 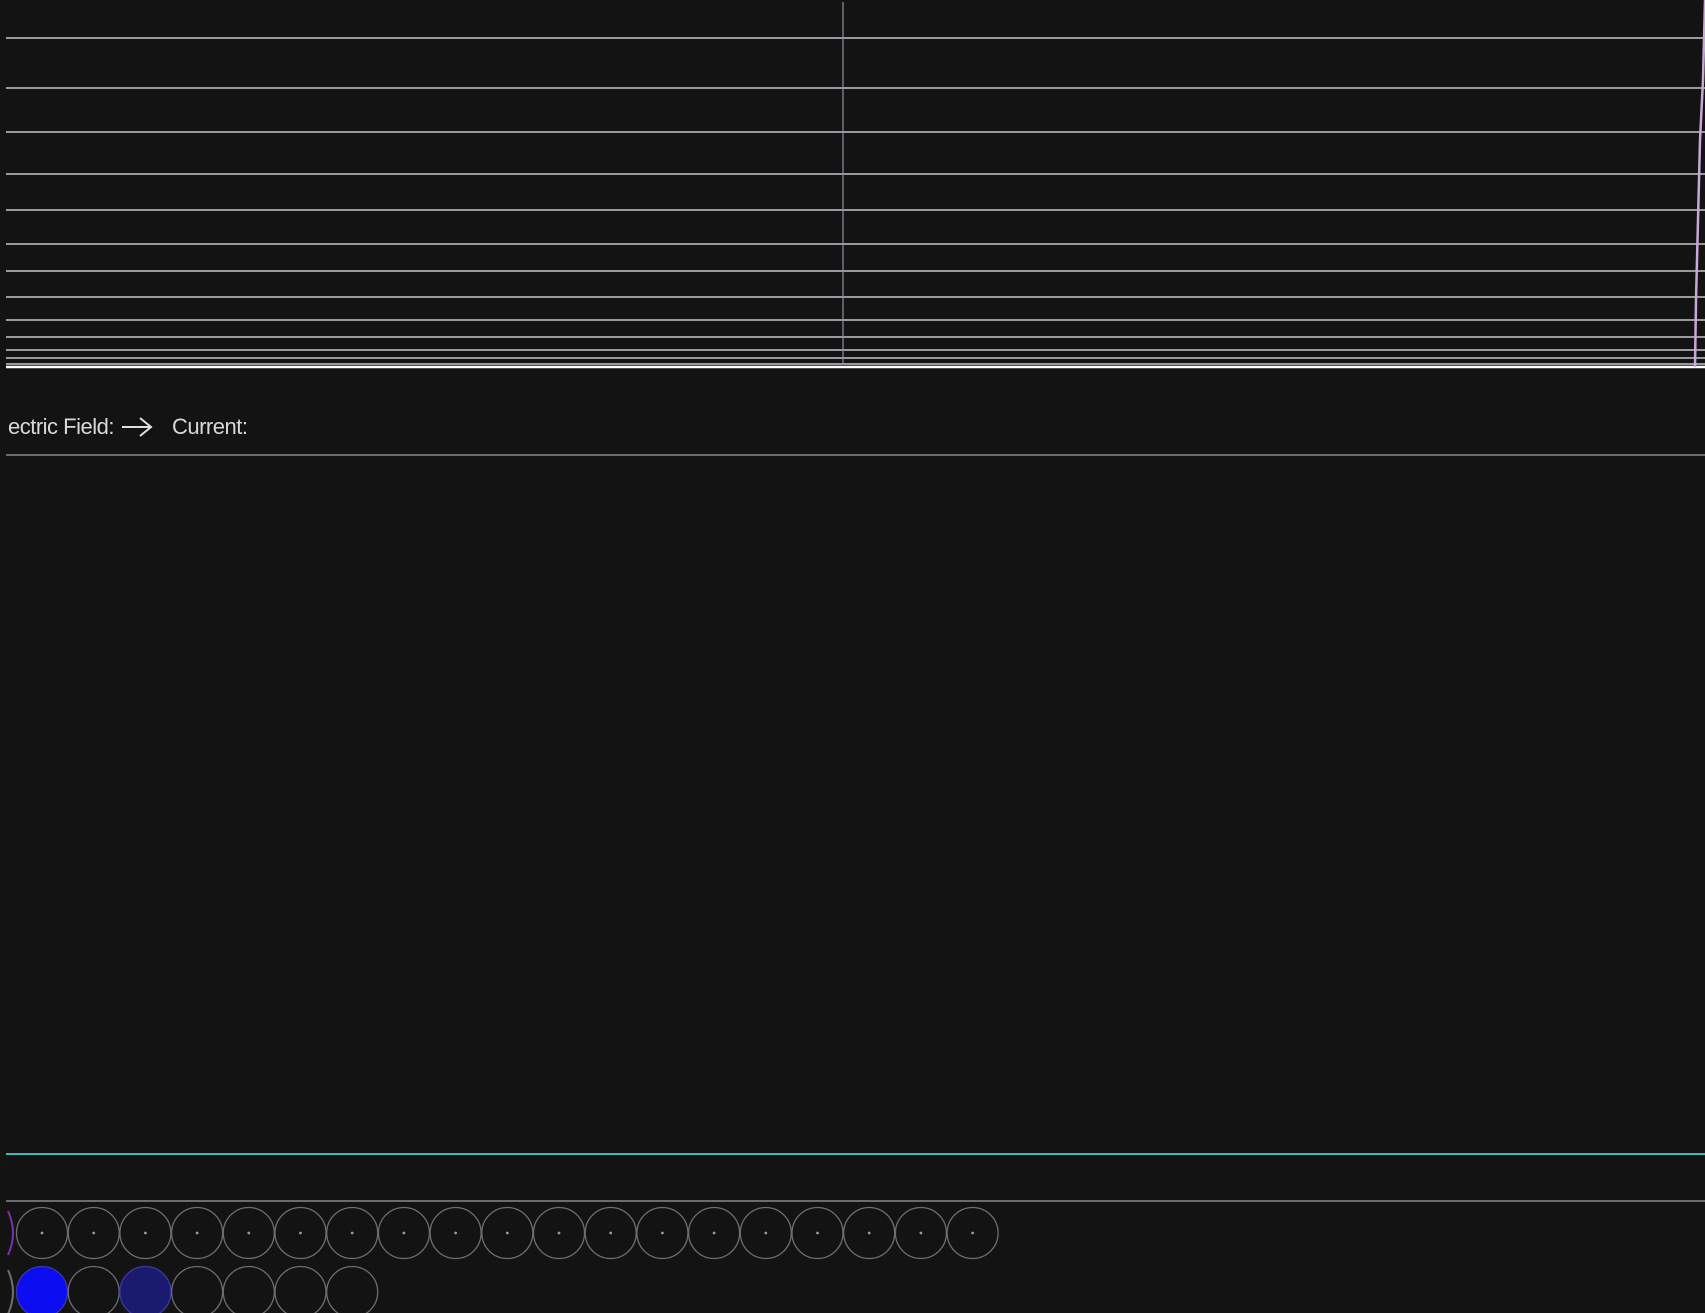 I want to click on legend-row: ectric Field: Current:, so click(x=128, y=427).